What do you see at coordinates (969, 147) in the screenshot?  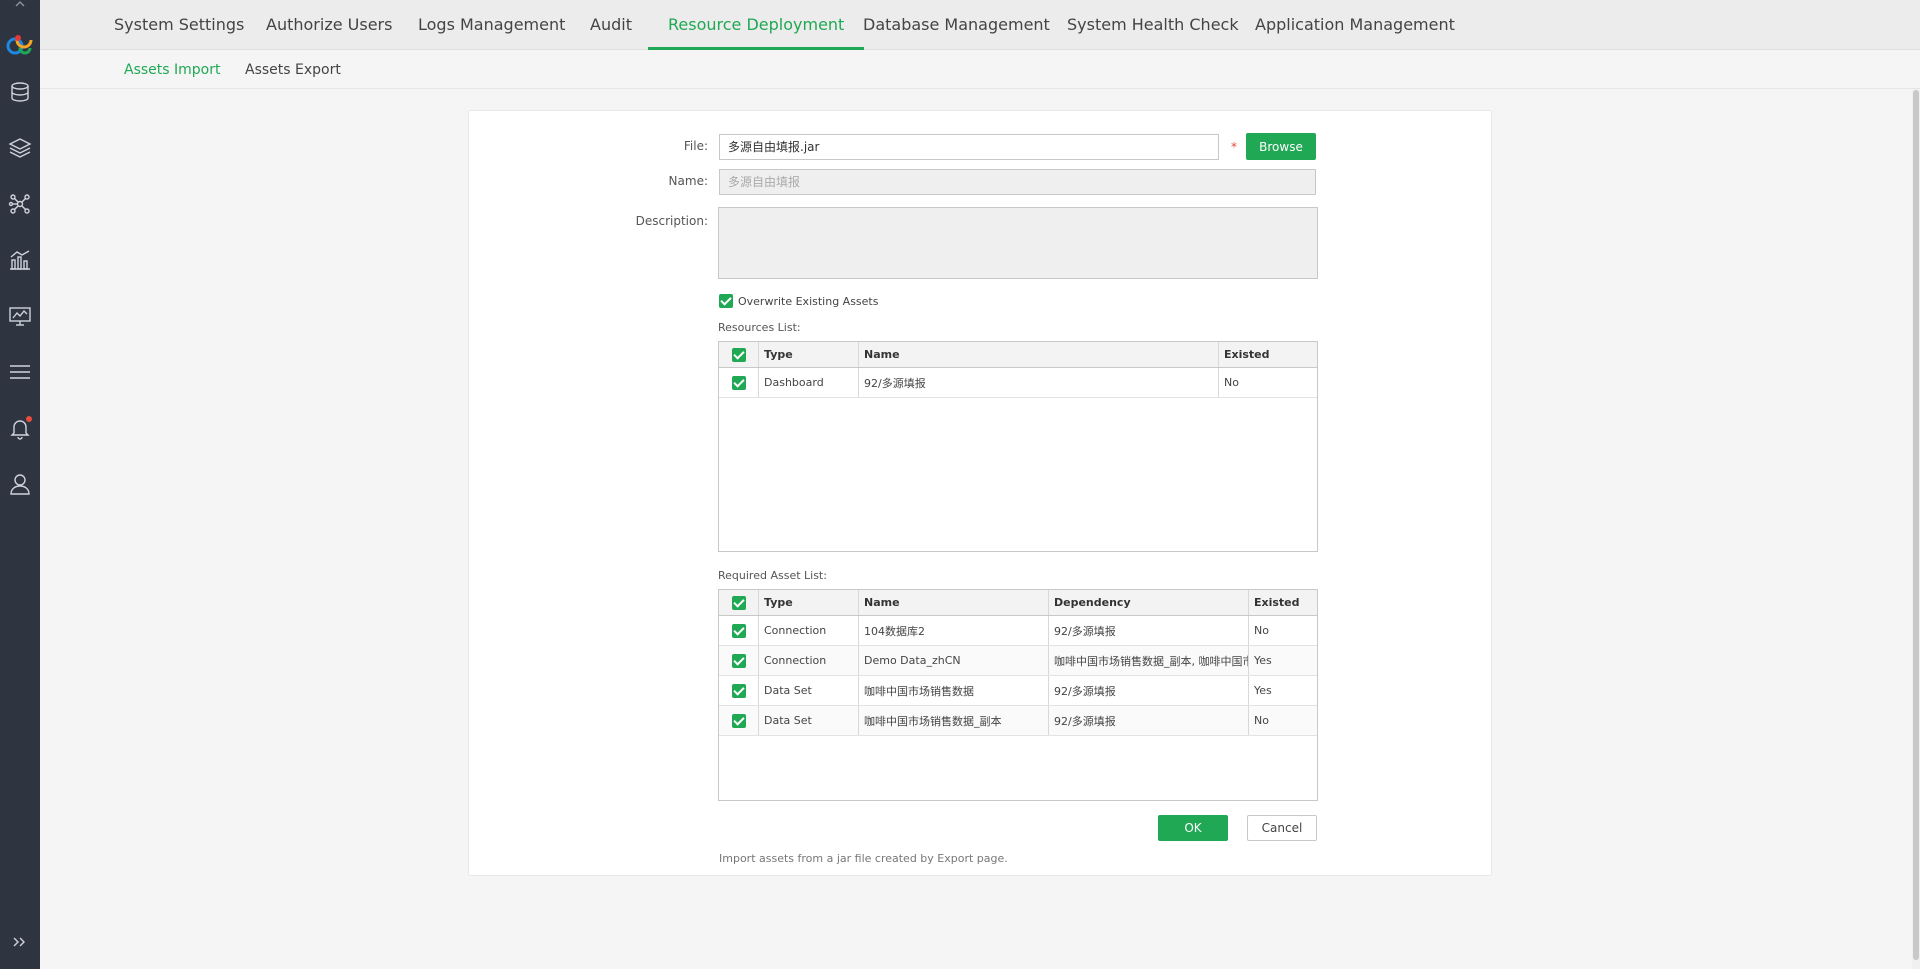 I see `file-field: 多源自由填报.jar` at bounding box center [969, 147].